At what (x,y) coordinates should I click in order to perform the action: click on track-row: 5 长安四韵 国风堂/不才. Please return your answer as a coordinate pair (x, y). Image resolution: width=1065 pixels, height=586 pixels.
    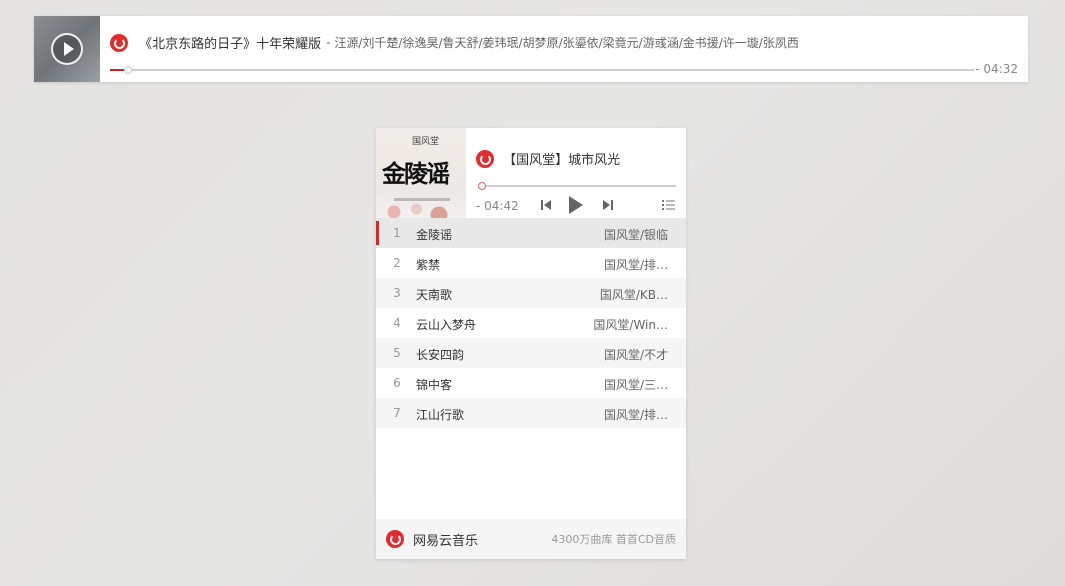
    Looking at the image, I should click on (531, 353).